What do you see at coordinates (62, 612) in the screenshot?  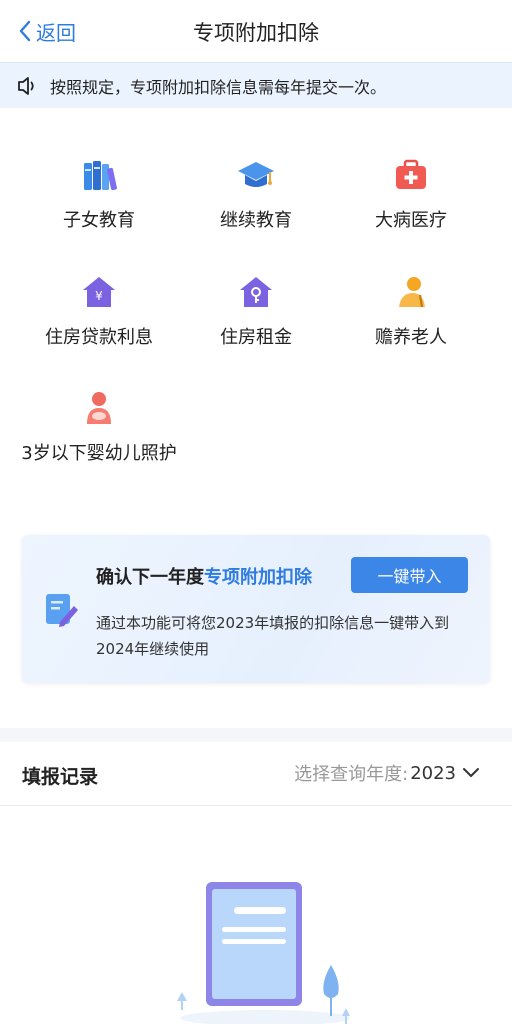 I see `form-pen-icon` at bounding box center [62, 612].